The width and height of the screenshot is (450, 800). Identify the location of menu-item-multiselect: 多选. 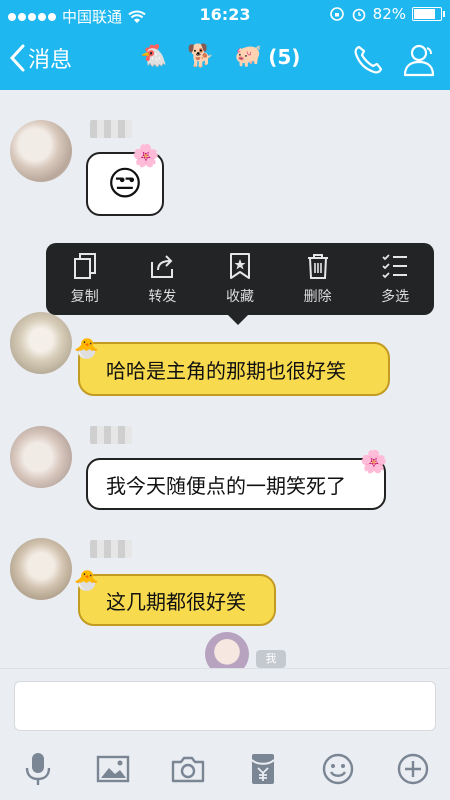
(395, 279).